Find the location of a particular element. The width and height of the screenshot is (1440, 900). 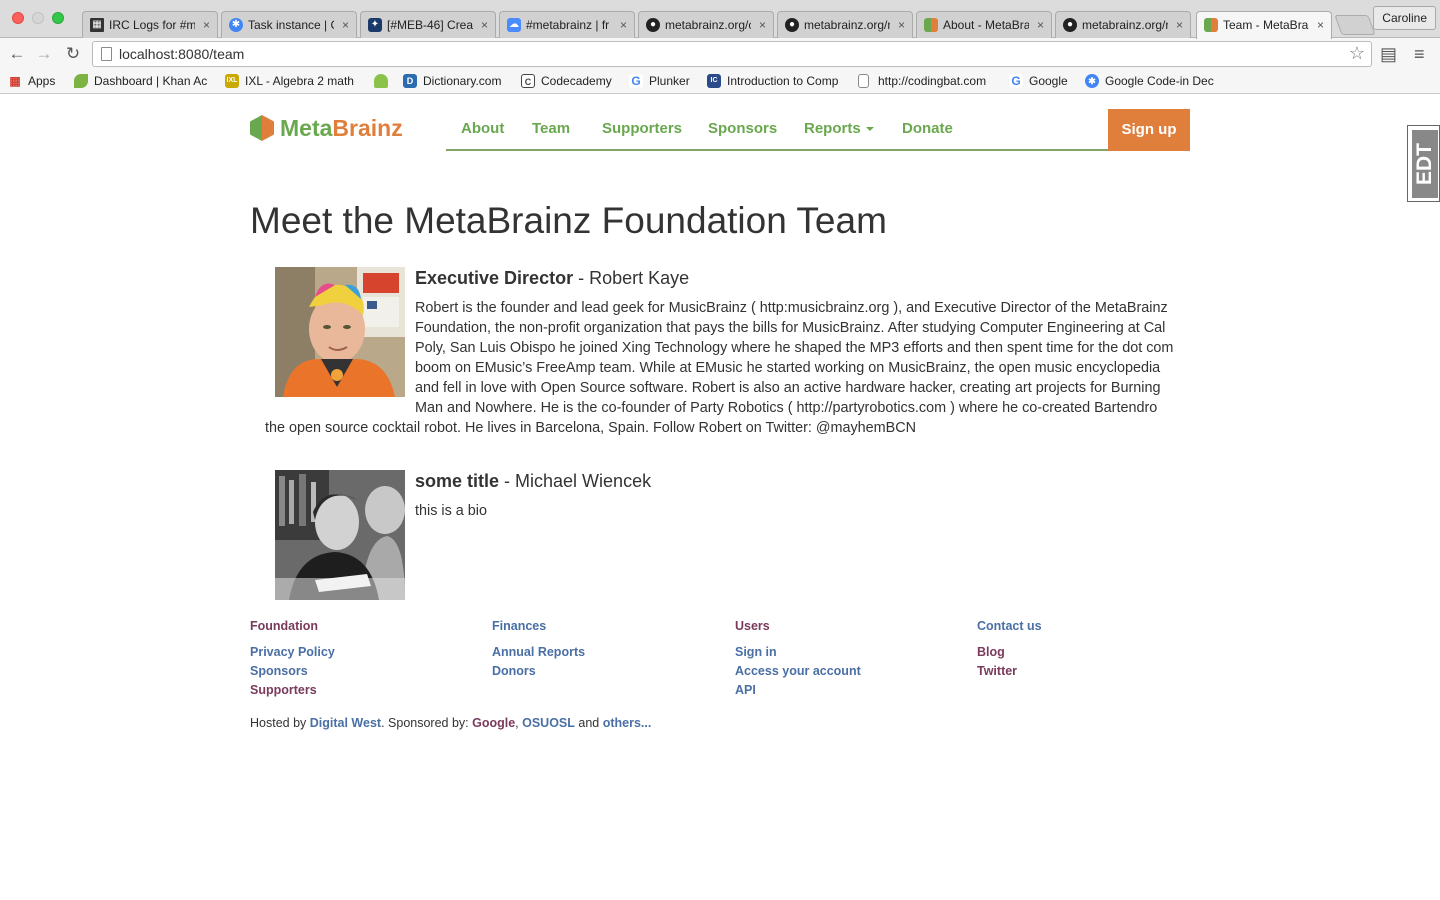

edt-side-tab: EDT is located at coordinates (1423, 163).